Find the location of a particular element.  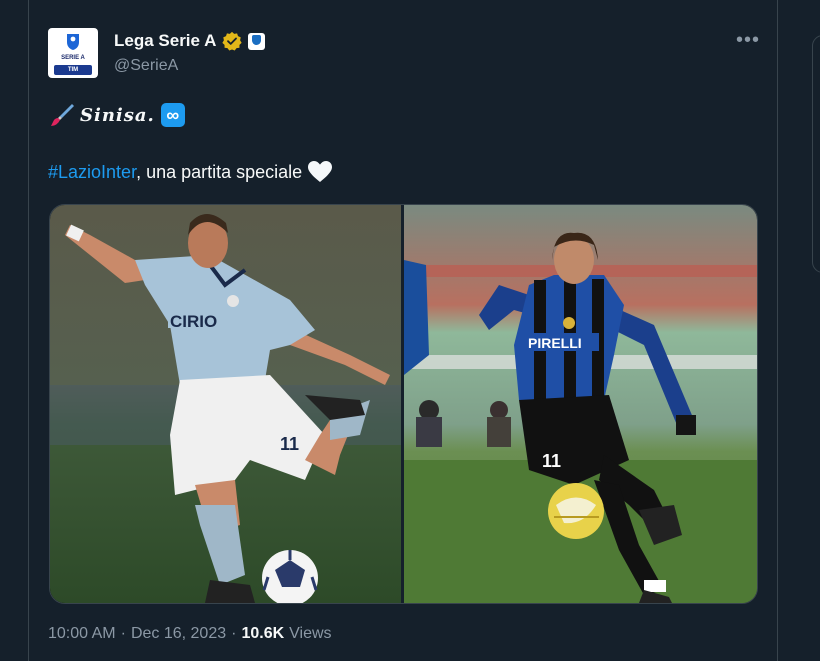

tweet-name-text: Sinisa. is located at coordinates (117, 115).